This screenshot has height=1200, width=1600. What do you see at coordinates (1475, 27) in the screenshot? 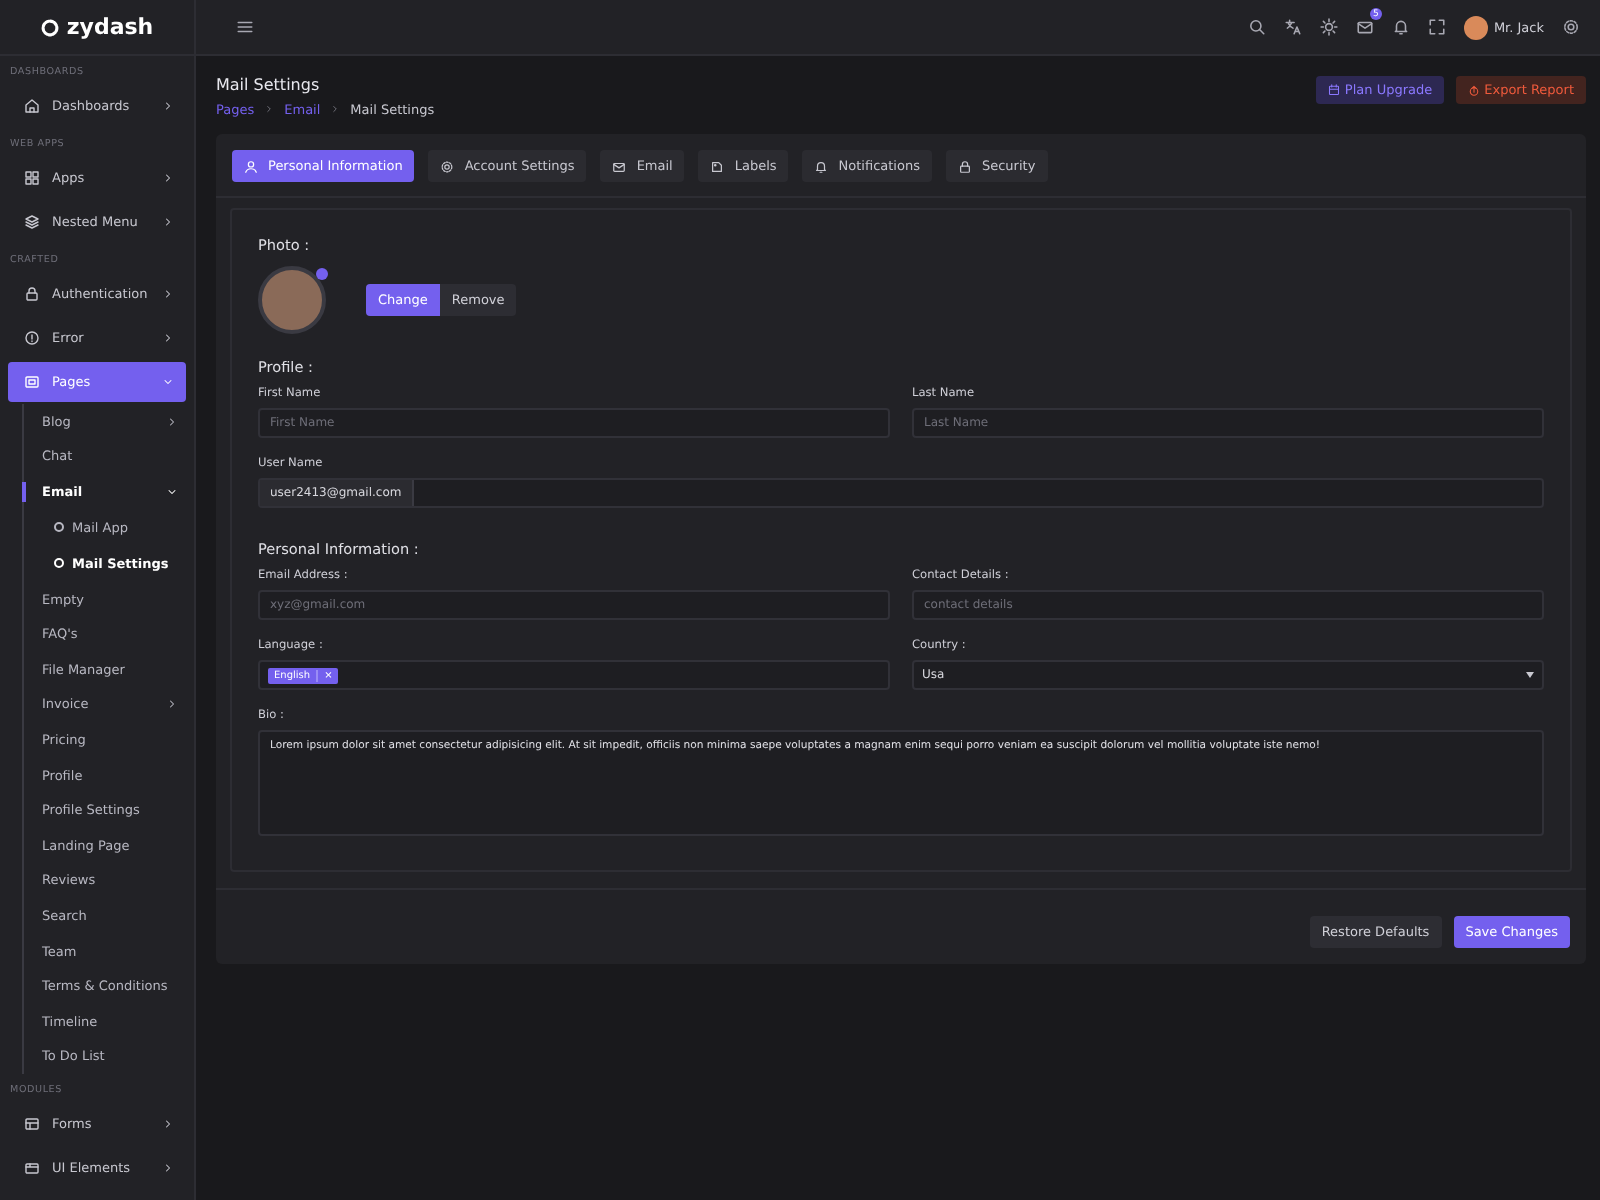
I see `user-avatar` at bounding box center [1475, 27].